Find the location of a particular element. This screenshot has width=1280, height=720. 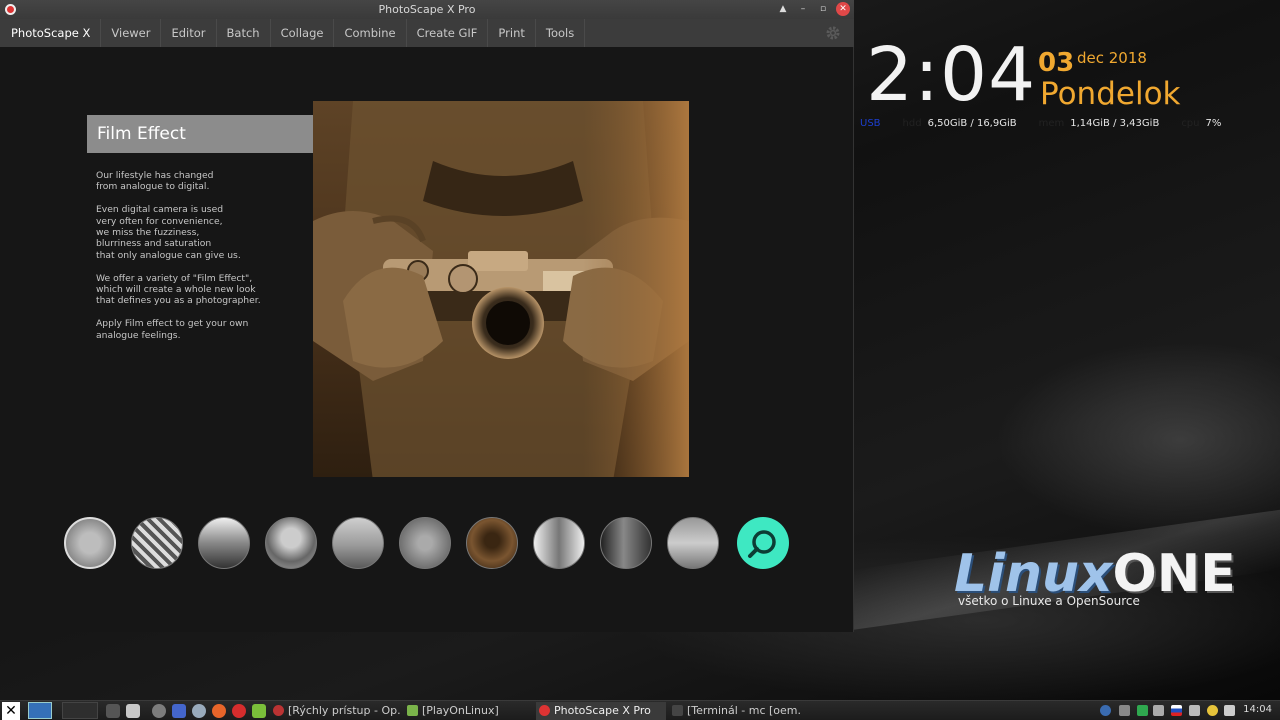

linuxone-logo: LinuxONE is located at coordinates (1095, 574).